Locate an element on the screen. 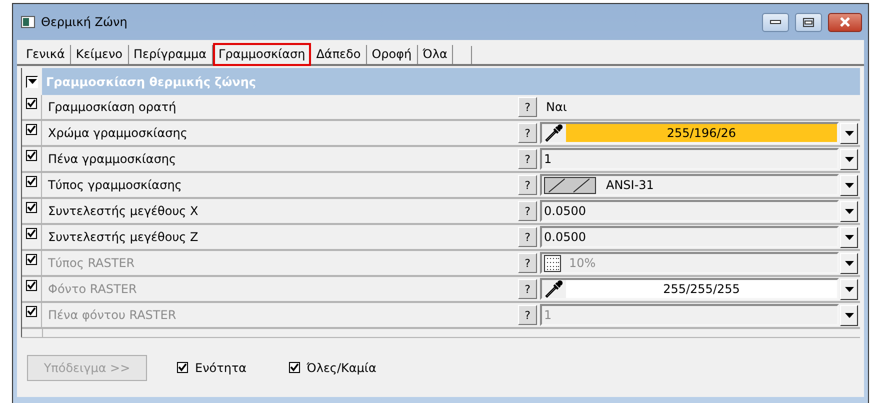  minimize-button is located at coordinates (775, 22).